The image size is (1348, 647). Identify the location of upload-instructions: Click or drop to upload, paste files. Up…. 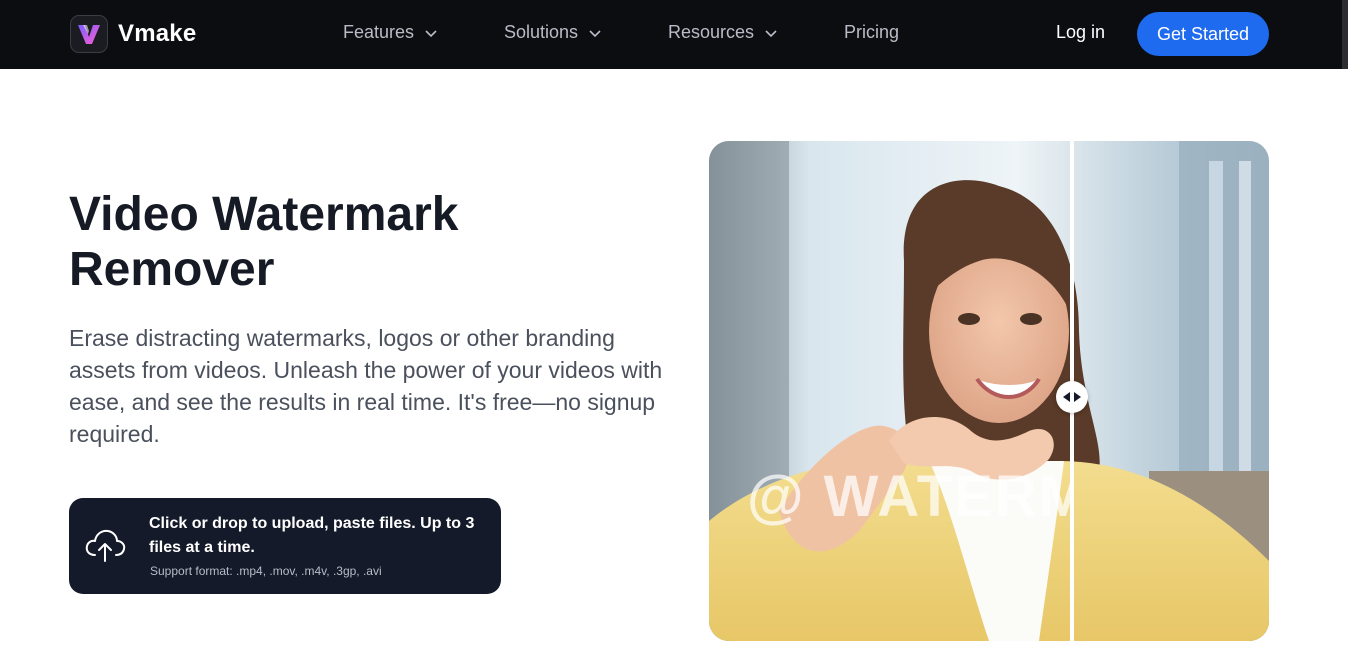
(312, 535).